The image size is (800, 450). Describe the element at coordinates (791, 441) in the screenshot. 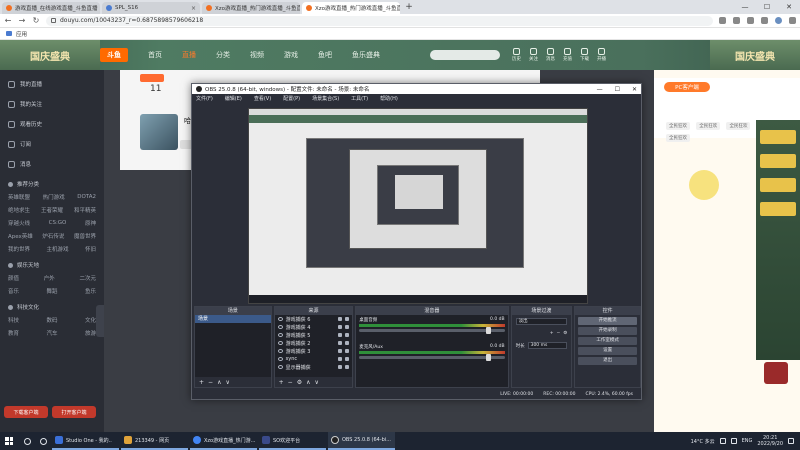

I see `notifications-icon` at that location.